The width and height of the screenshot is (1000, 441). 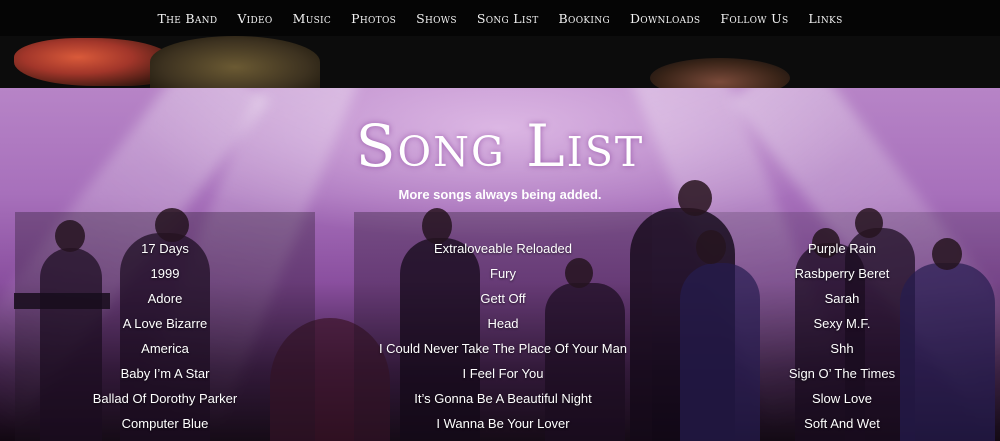 What do you see at coordinates (503, 348) in the screenshot?
I see `song-item: I Could Never Take The Place Of Your Man` at bounding box center [503, 348].